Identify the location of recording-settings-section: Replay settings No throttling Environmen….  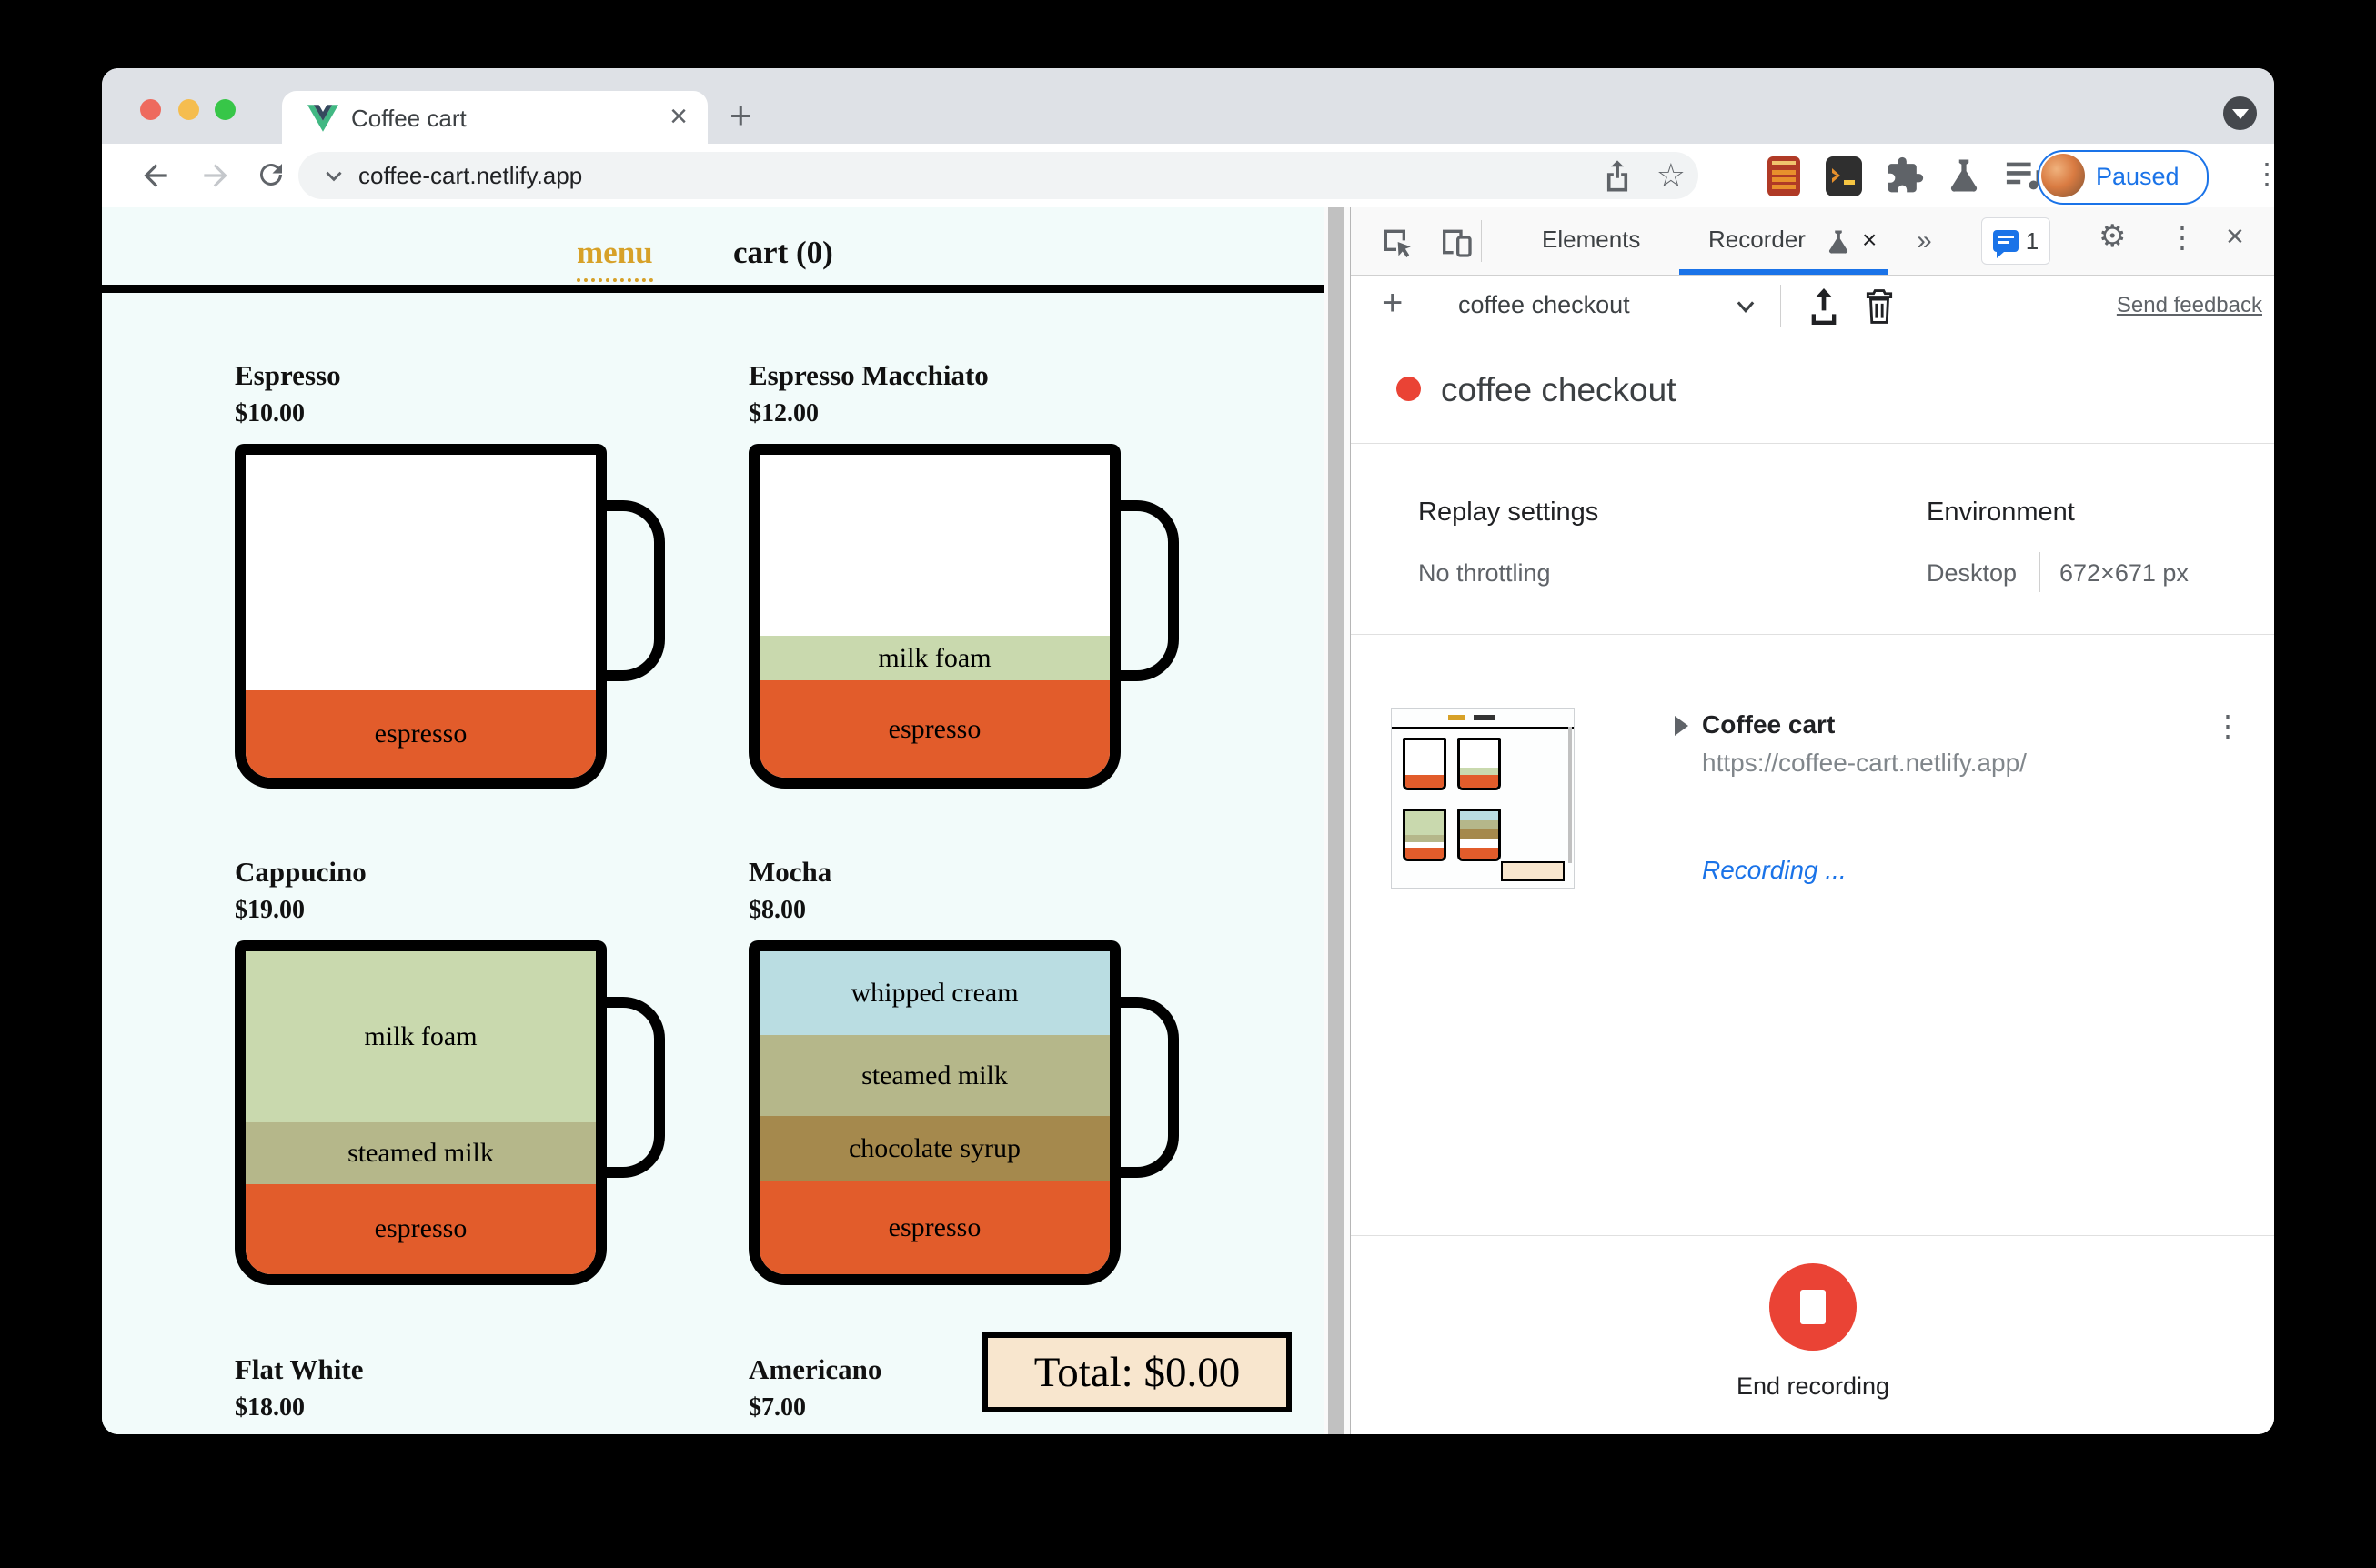
(1812, 539).